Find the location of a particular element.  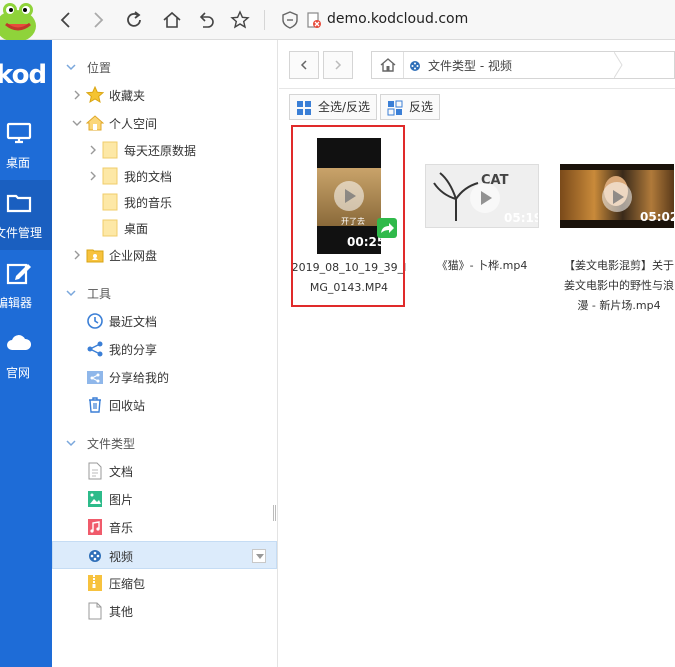

path-home-button is located at coordinates (388, 65).